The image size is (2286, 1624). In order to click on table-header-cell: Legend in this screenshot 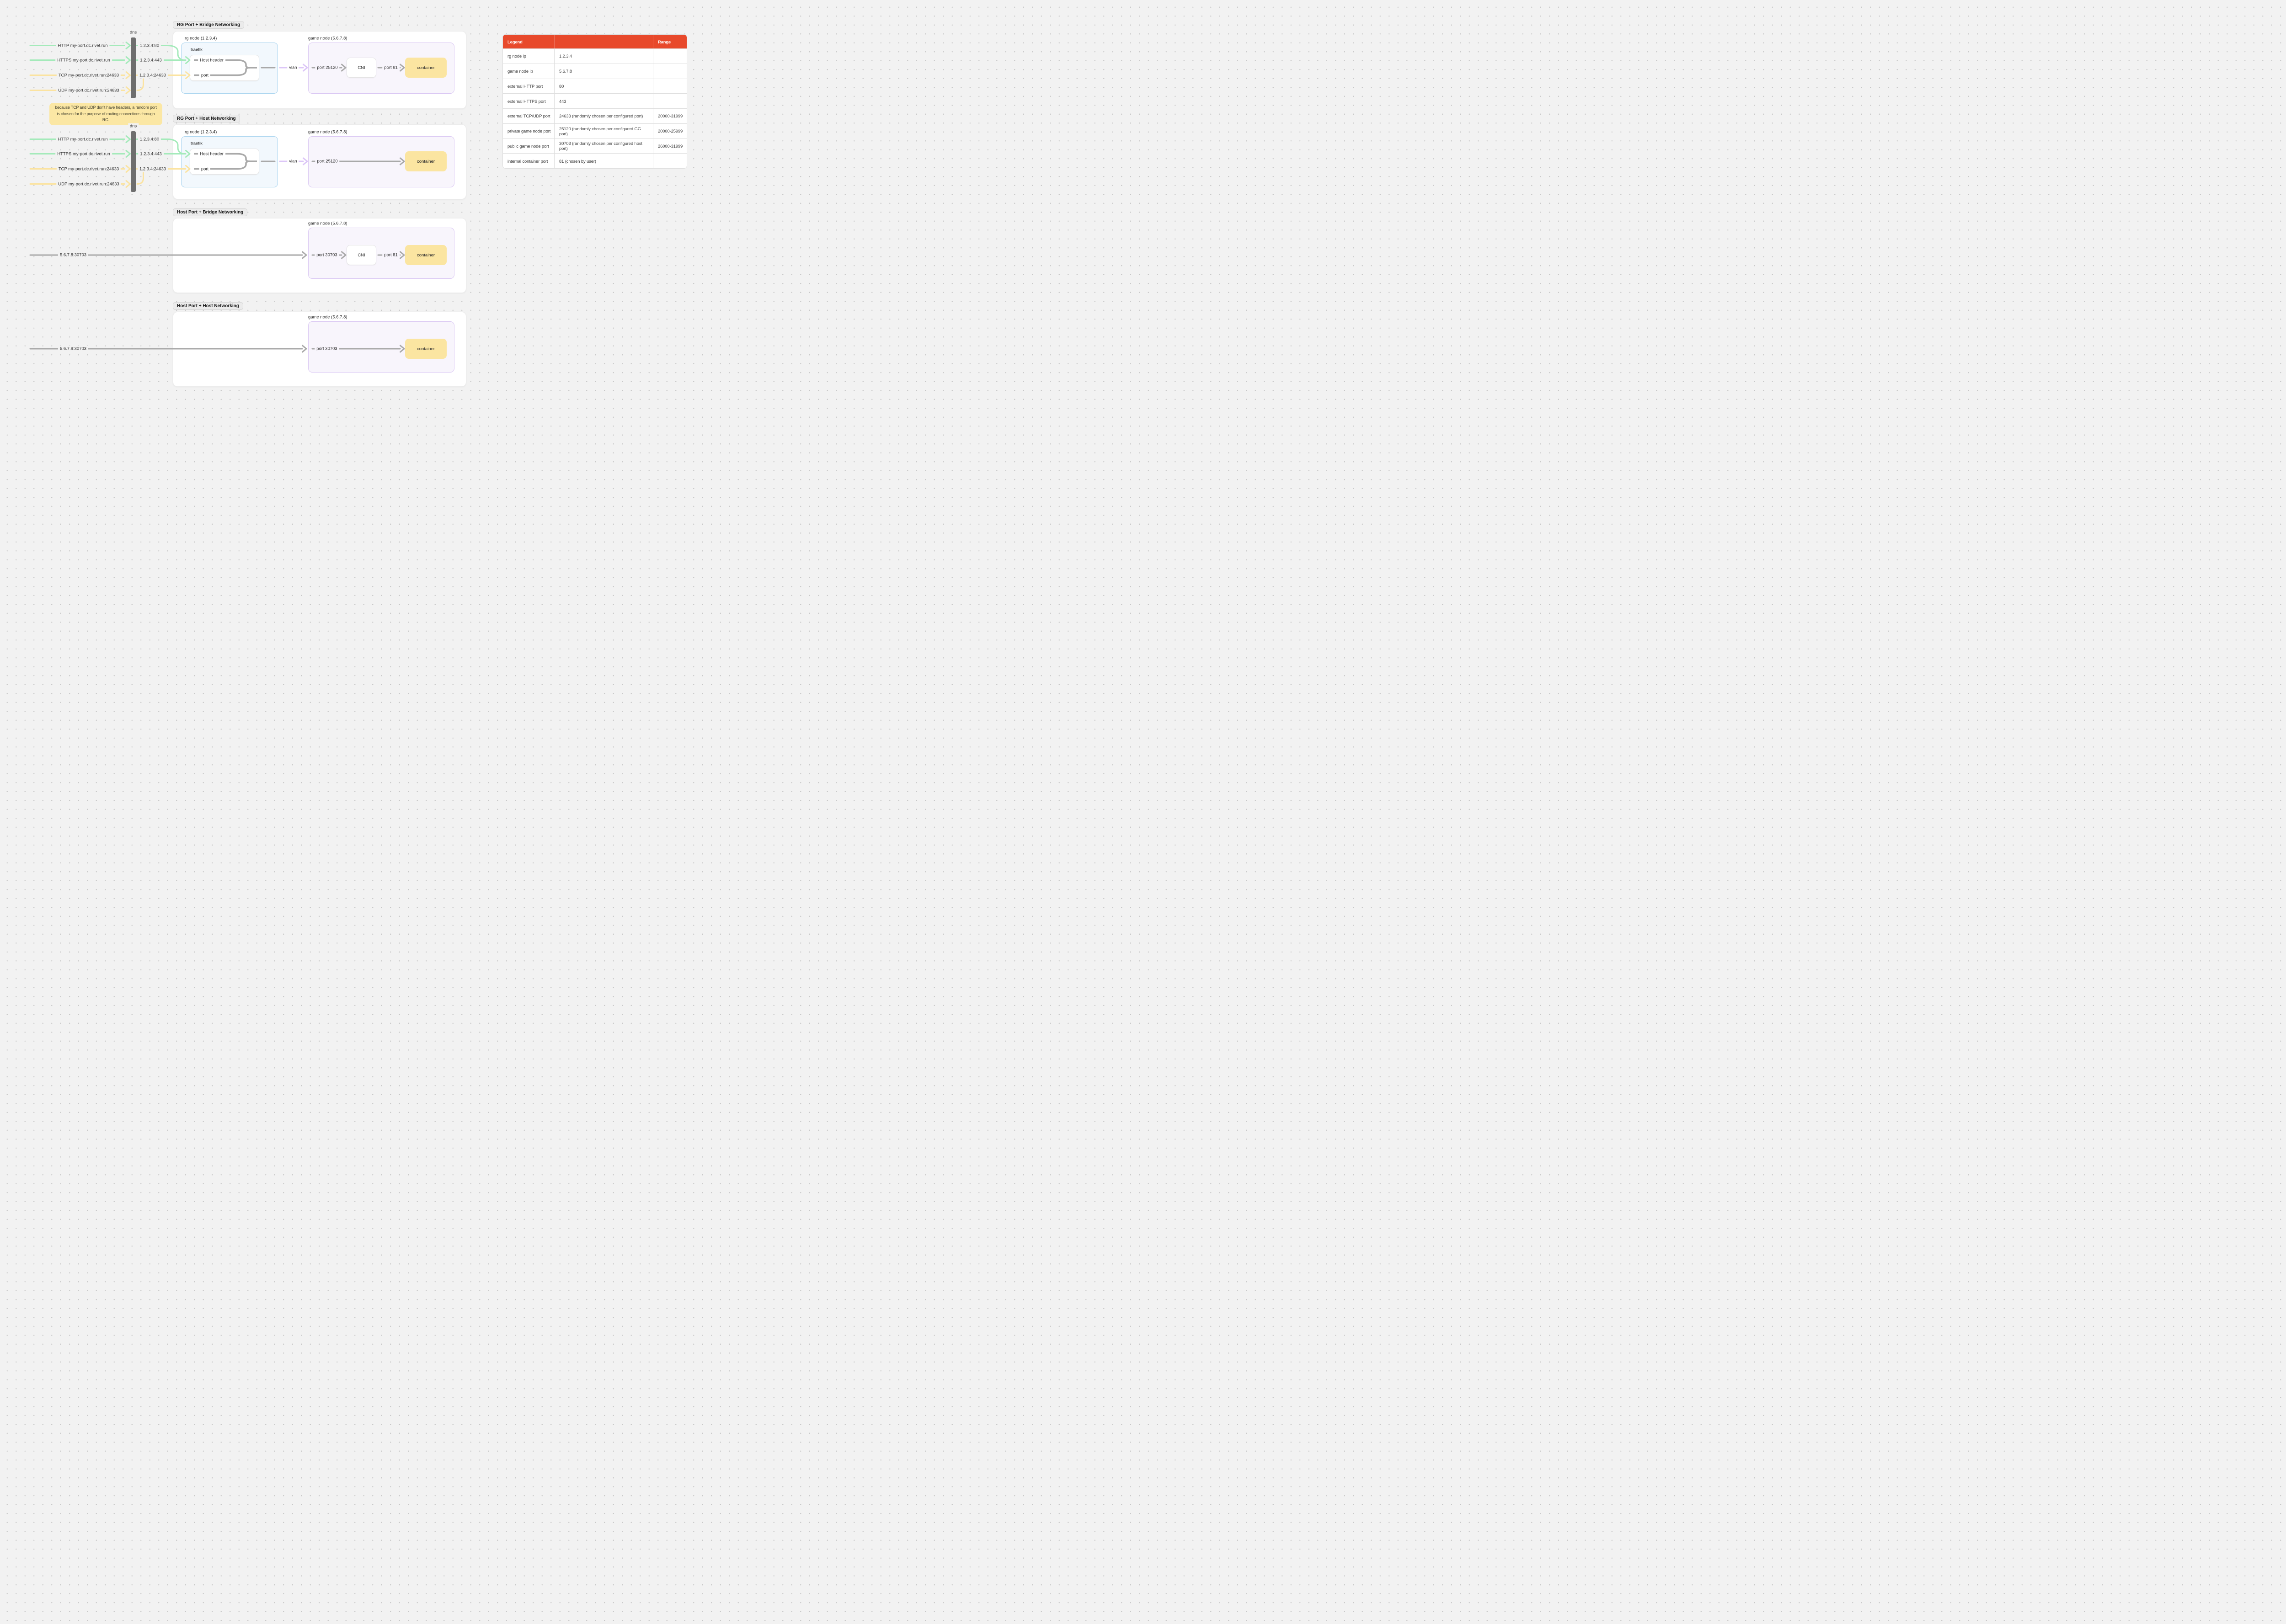, I will do `click(515, 41)`.